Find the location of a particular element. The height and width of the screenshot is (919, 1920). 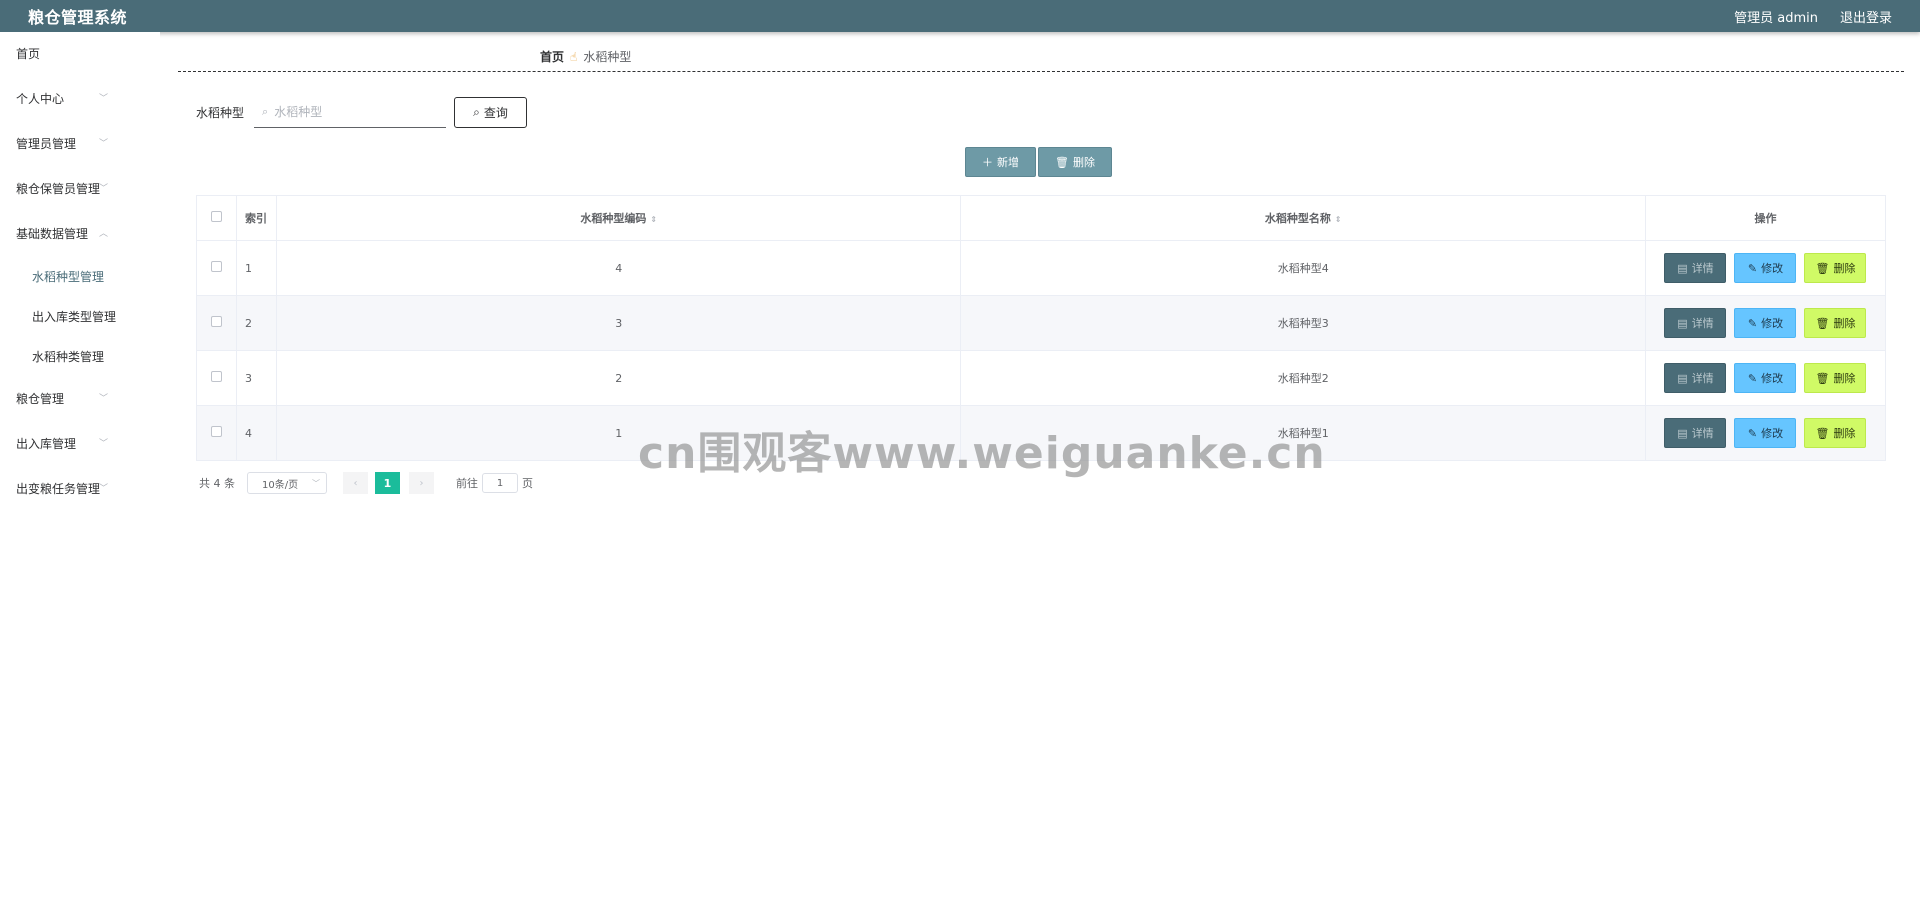

add-button: ＋ 新增 is located at coordinates (1000, 162).